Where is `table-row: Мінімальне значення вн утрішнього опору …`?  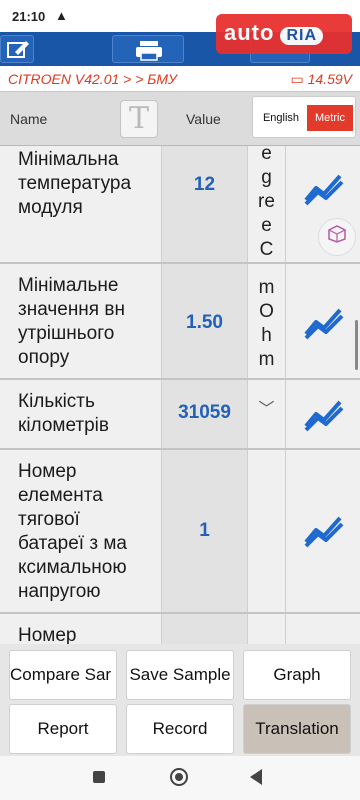 table-row: Мінімальне значення вн утрішнього опору … is located at coordinates (180, 322).